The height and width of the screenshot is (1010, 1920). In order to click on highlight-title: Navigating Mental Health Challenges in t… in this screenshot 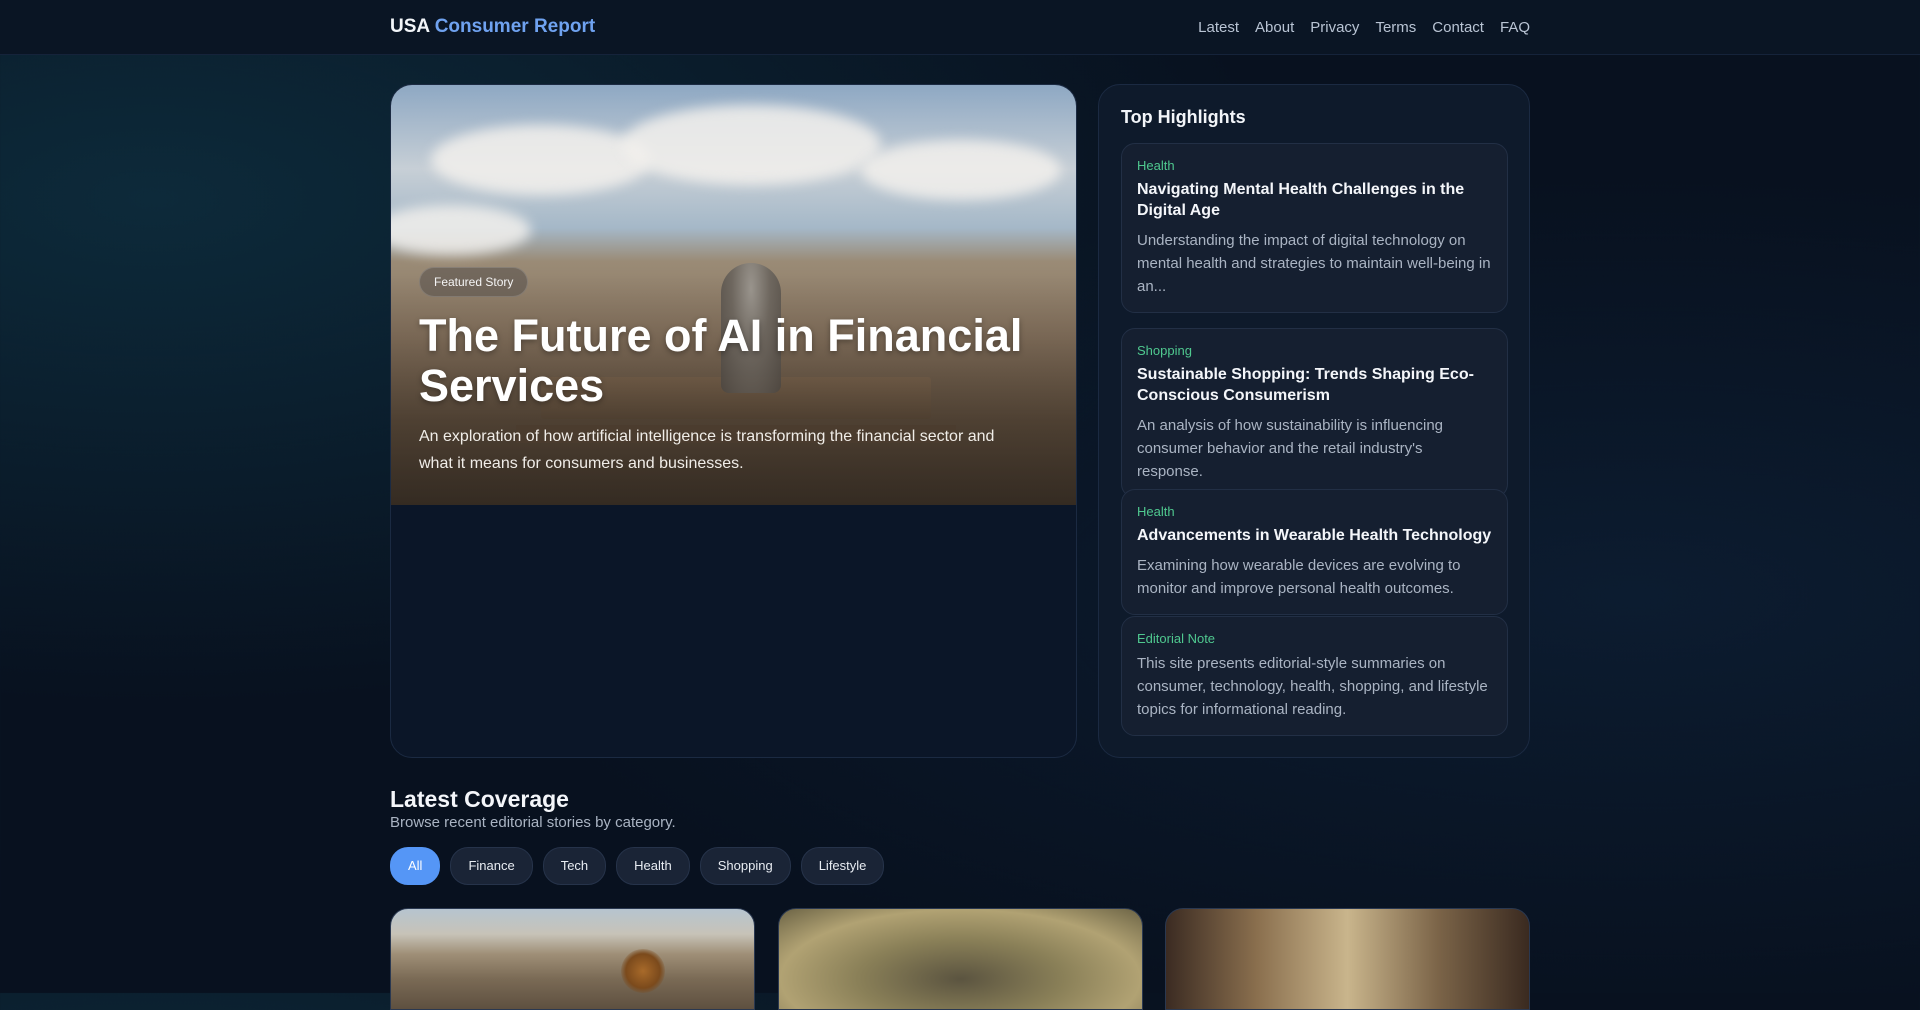, I will do `click(1314, 200)`.